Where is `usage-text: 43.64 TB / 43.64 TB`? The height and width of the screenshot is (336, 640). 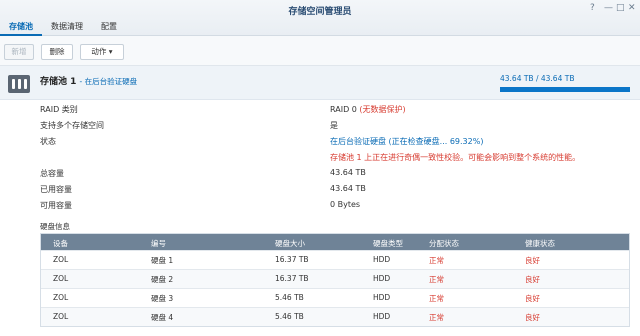
usage-text: 43.64 TB / 43.64 TB is located at coordinates (537, 78).